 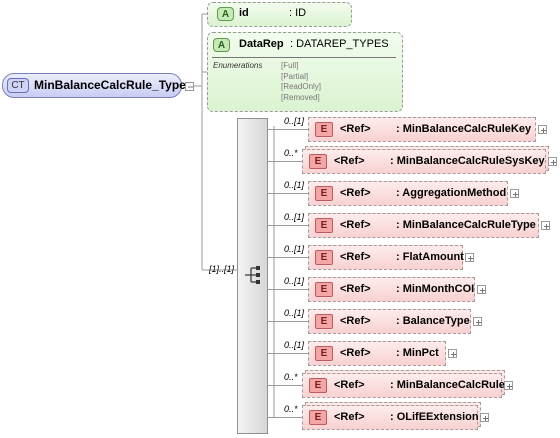 What do you see at coordinates (298, 13) in the screenshot?
I see `attribute-type: : ID` at bounding box center [298, 13].